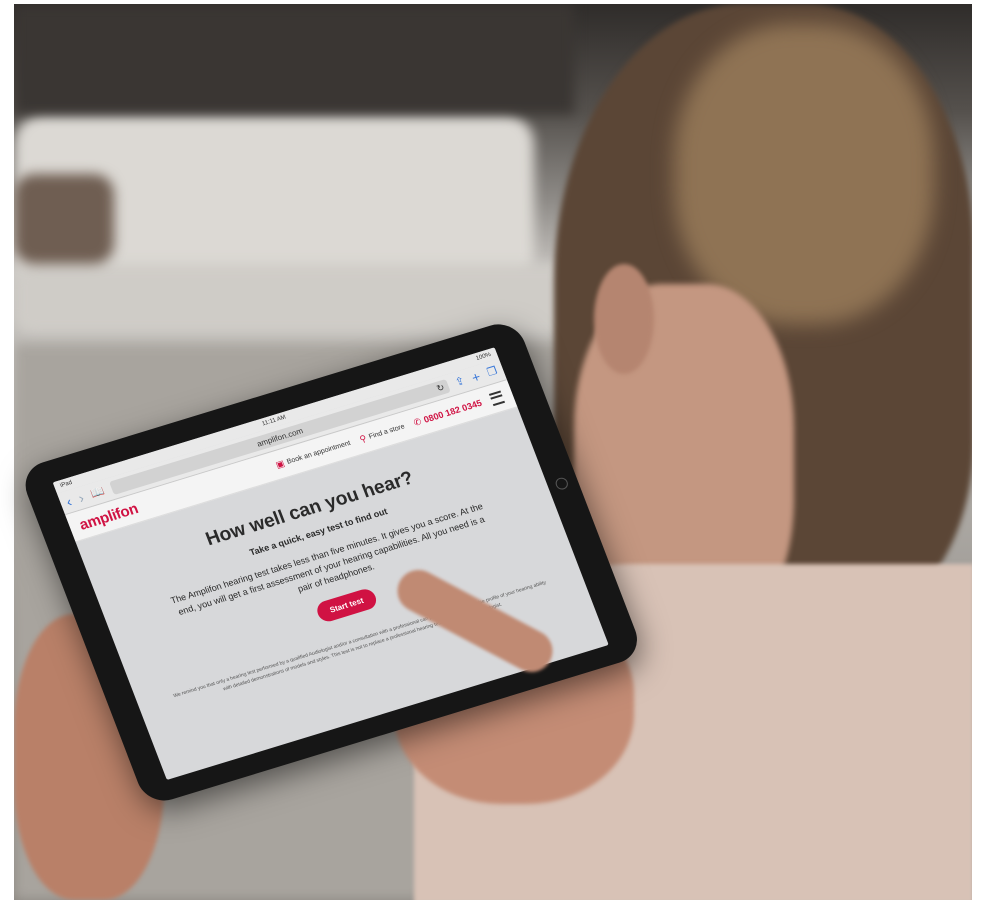 The height and width of the screenshot is (900, 981). What do you see at coordinates (440, 388) in the screenshot?
I see `reload-icon: ↻` at bounding box center [440, 388].